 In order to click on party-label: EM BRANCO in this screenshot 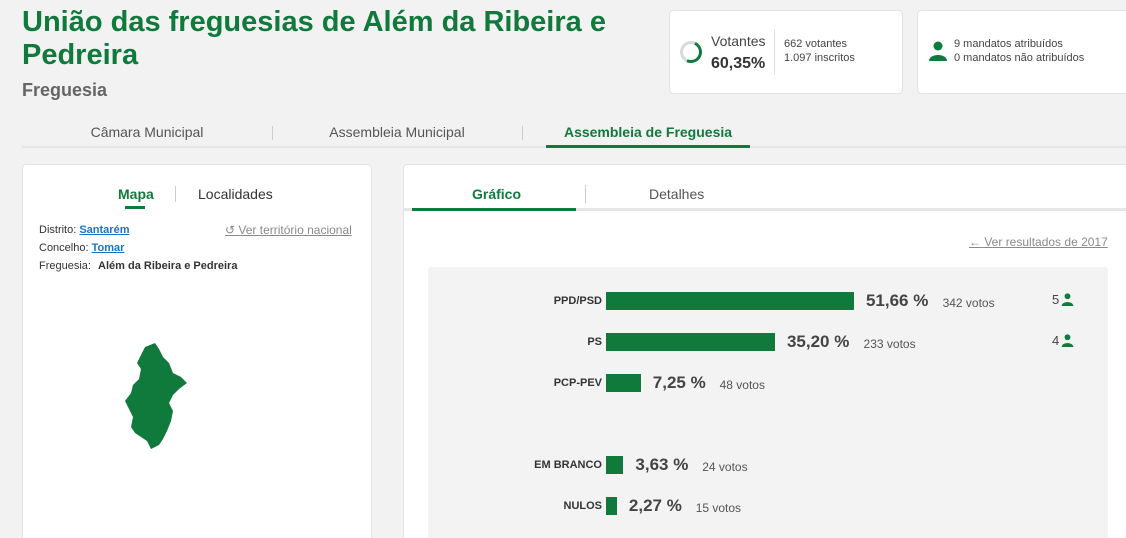, I will do `click(568, 465)`.